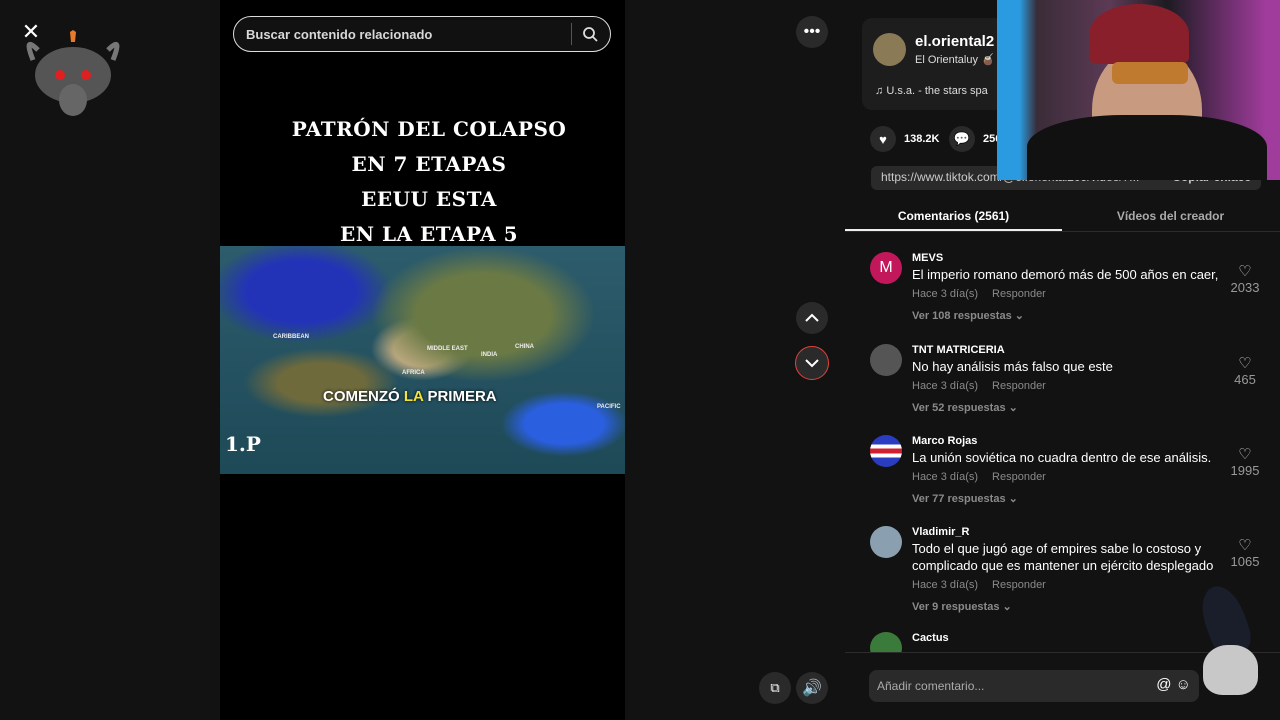 The height and width of the screenshot is (720, 1280). I want to click on map-label: CHINA, so click(524, 347).